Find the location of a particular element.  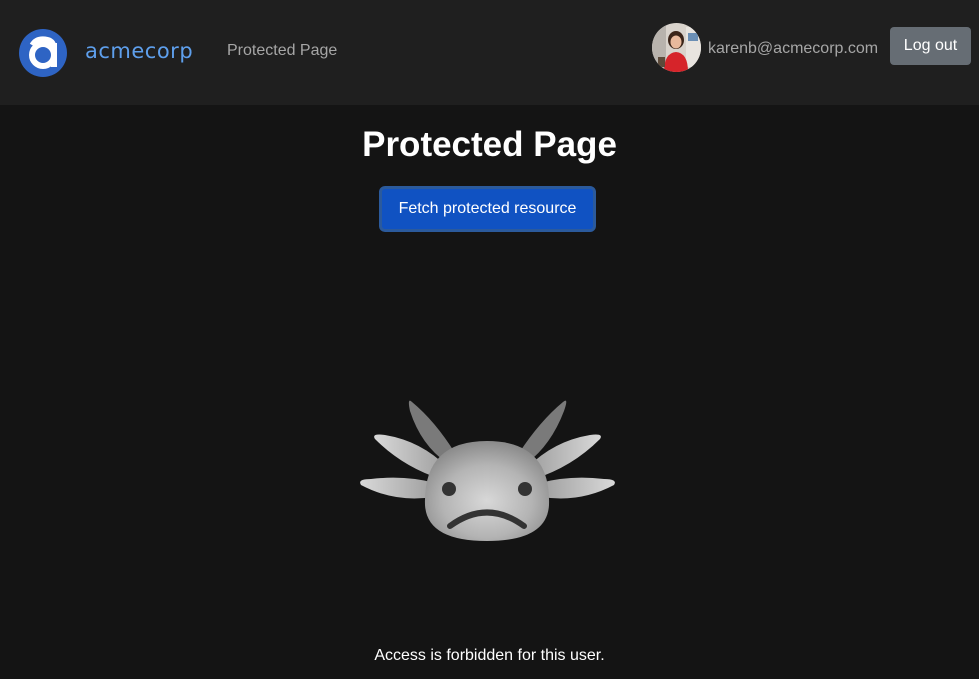

user-email: karenb@acmecorp.com is located at coordinates (793, 48).